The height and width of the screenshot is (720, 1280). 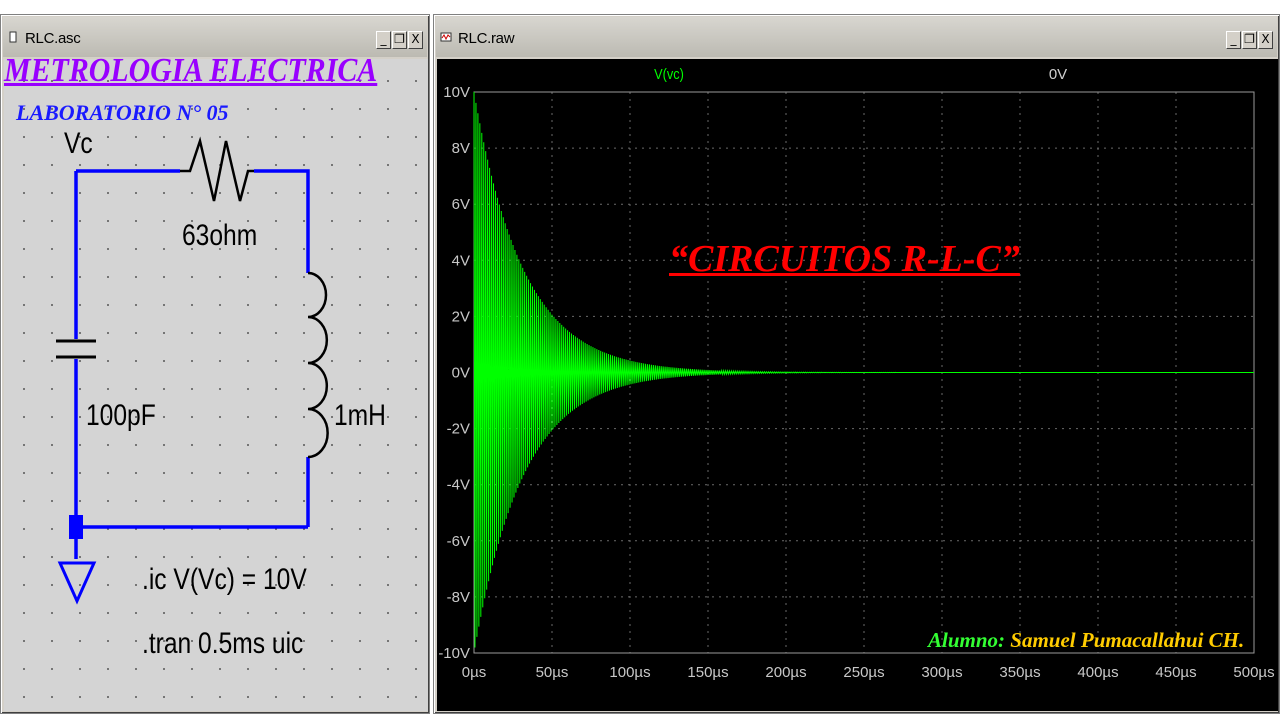 What do you see at coordinates (1097, 672) in the screenshot?
I see `x-tick-label: 400µs` at bounding box center [1097, 672].